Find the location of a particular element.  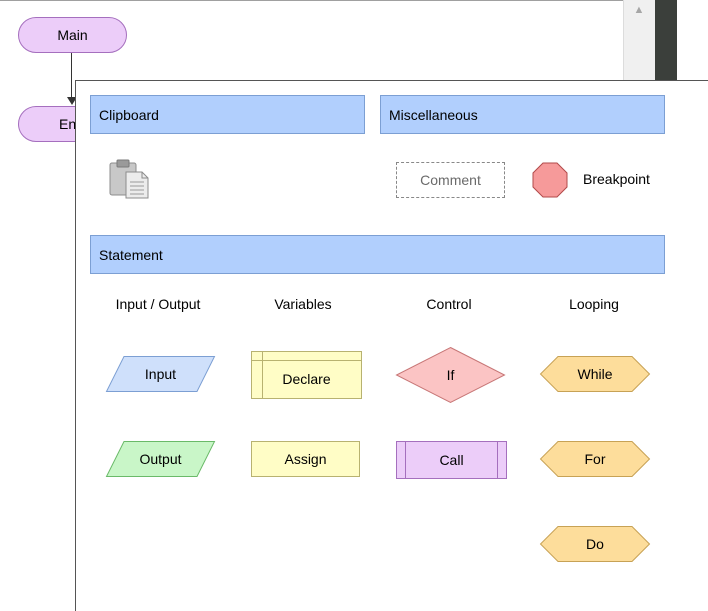

output-shape: Output is located at coordinates (160, 459).